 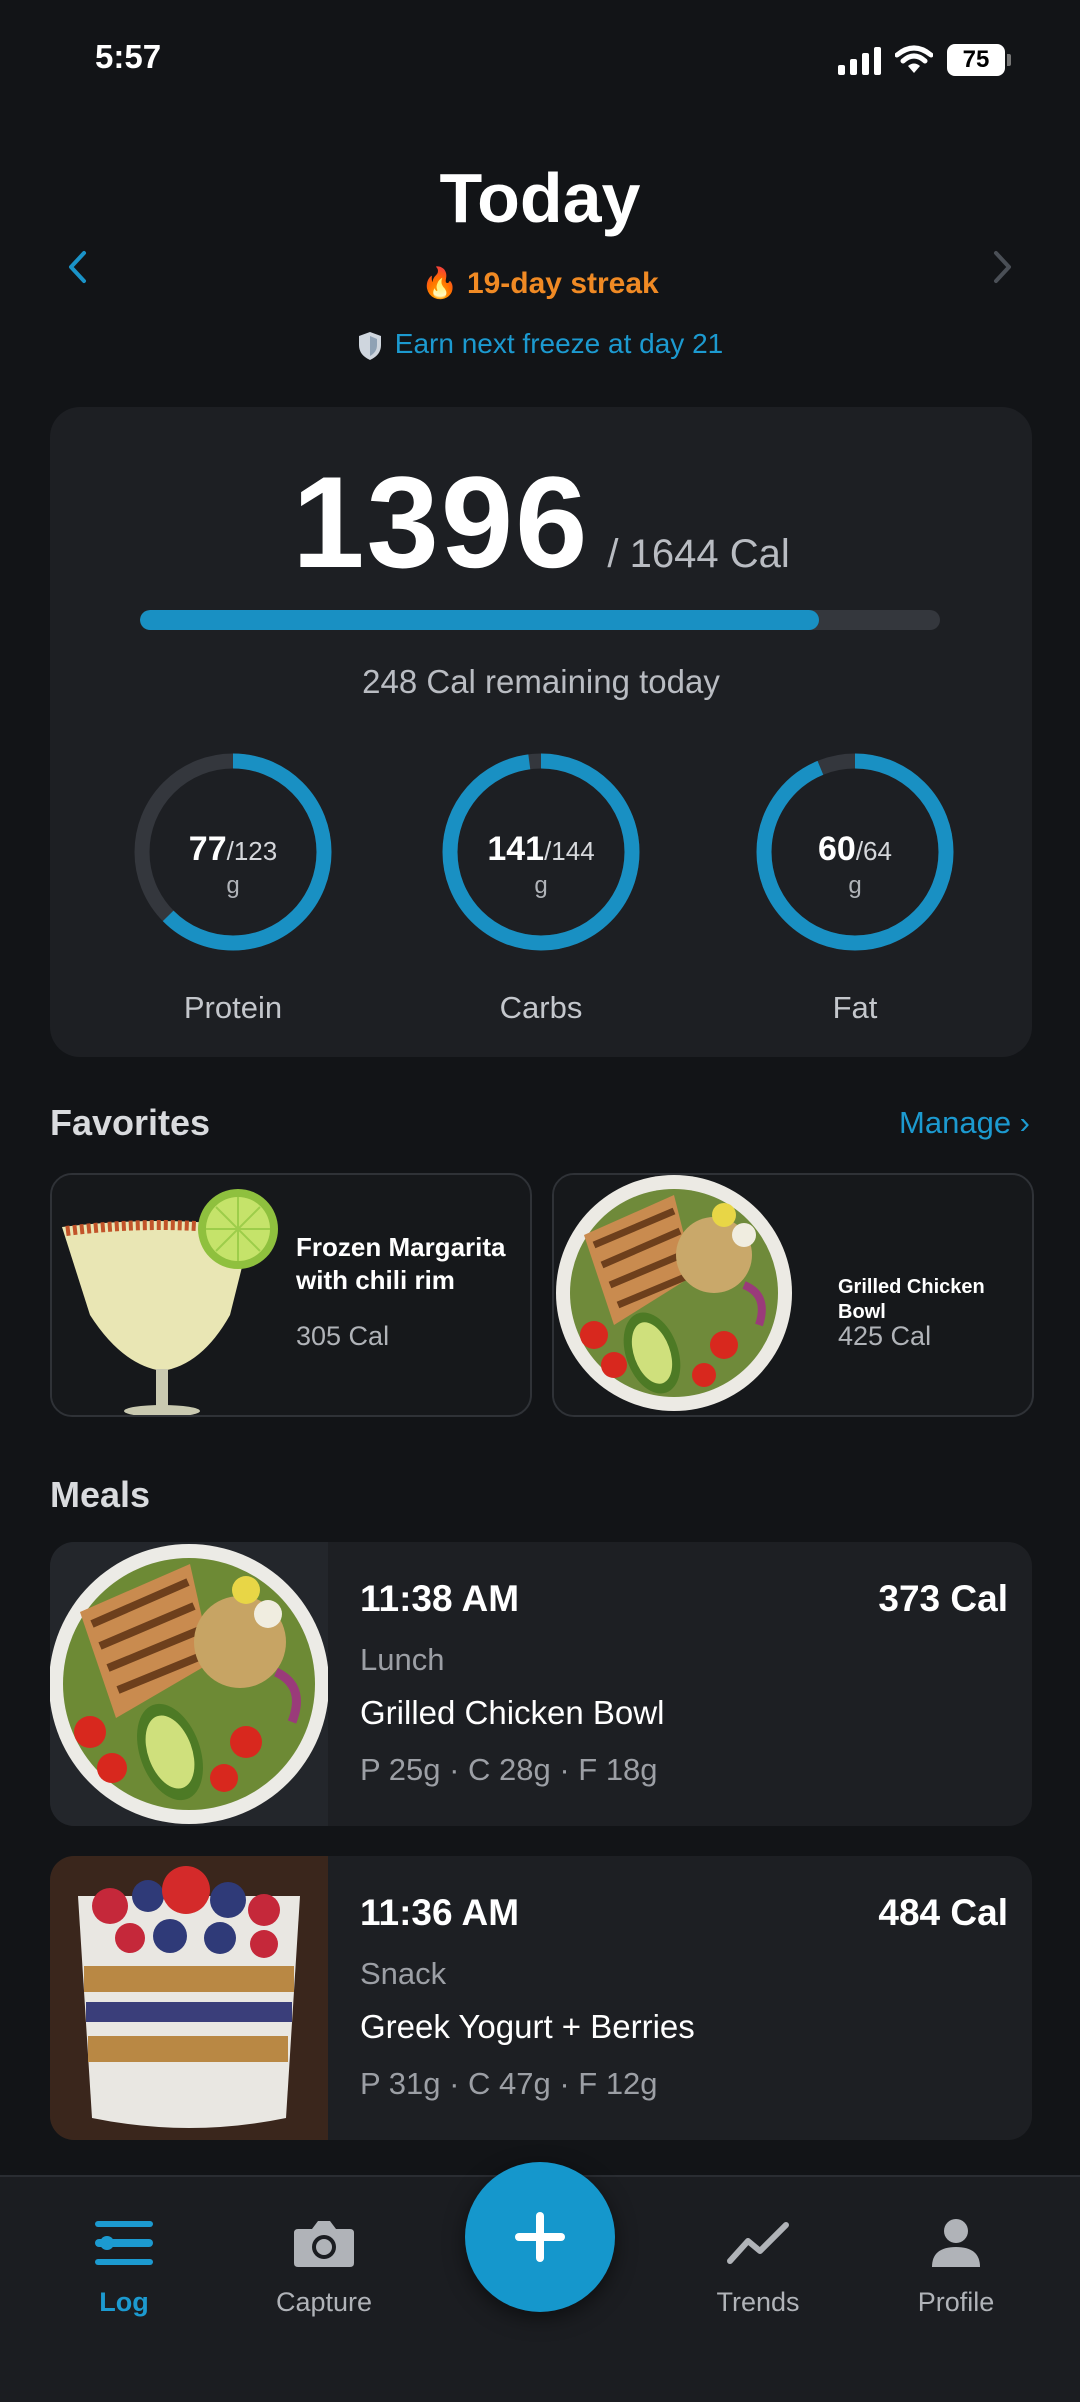 What do you see at coordinates (943, 1912) in the screenshot?
I see `meal-calories: 484 Cal` at bounding box center [943, 1912].